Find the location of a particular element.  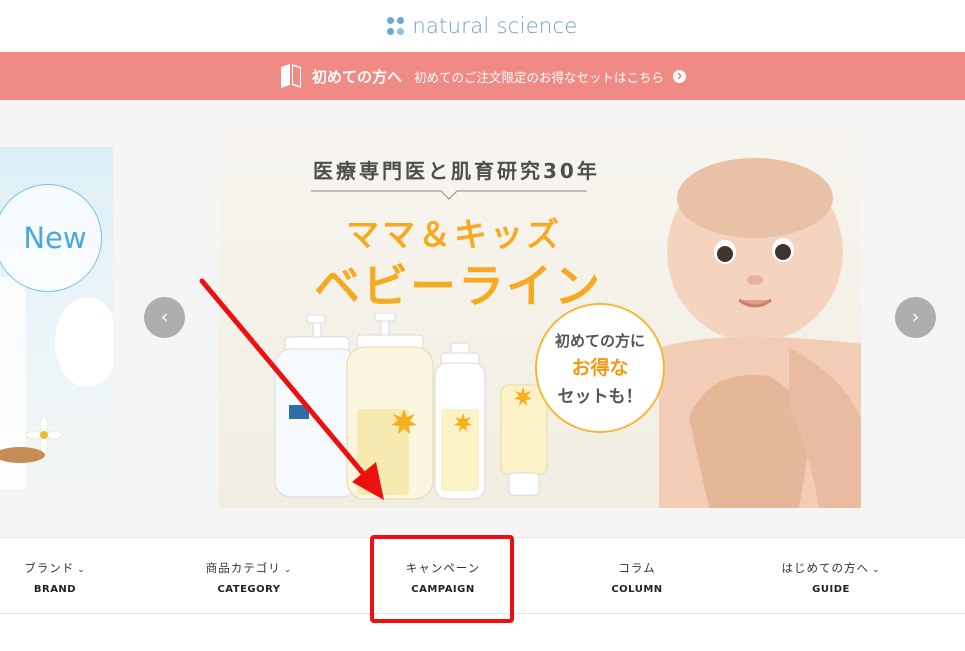

annotation-highlight-box is located at coordinates (442, 579).